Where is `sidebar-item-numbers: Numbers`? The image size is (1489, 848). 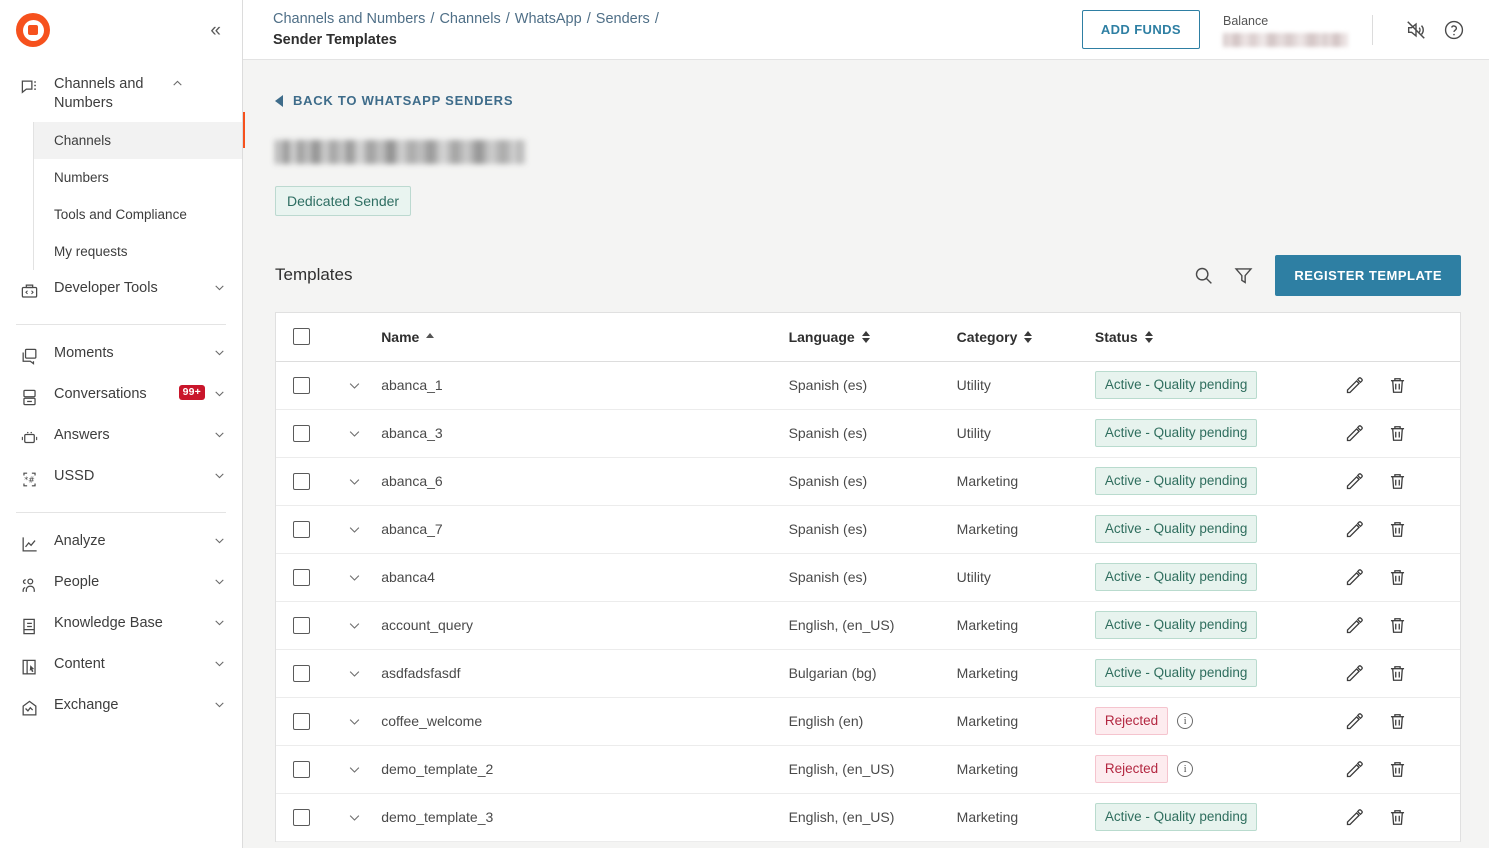
sidebar-item-numbers: Numbers is located at coordinates (138, 177).